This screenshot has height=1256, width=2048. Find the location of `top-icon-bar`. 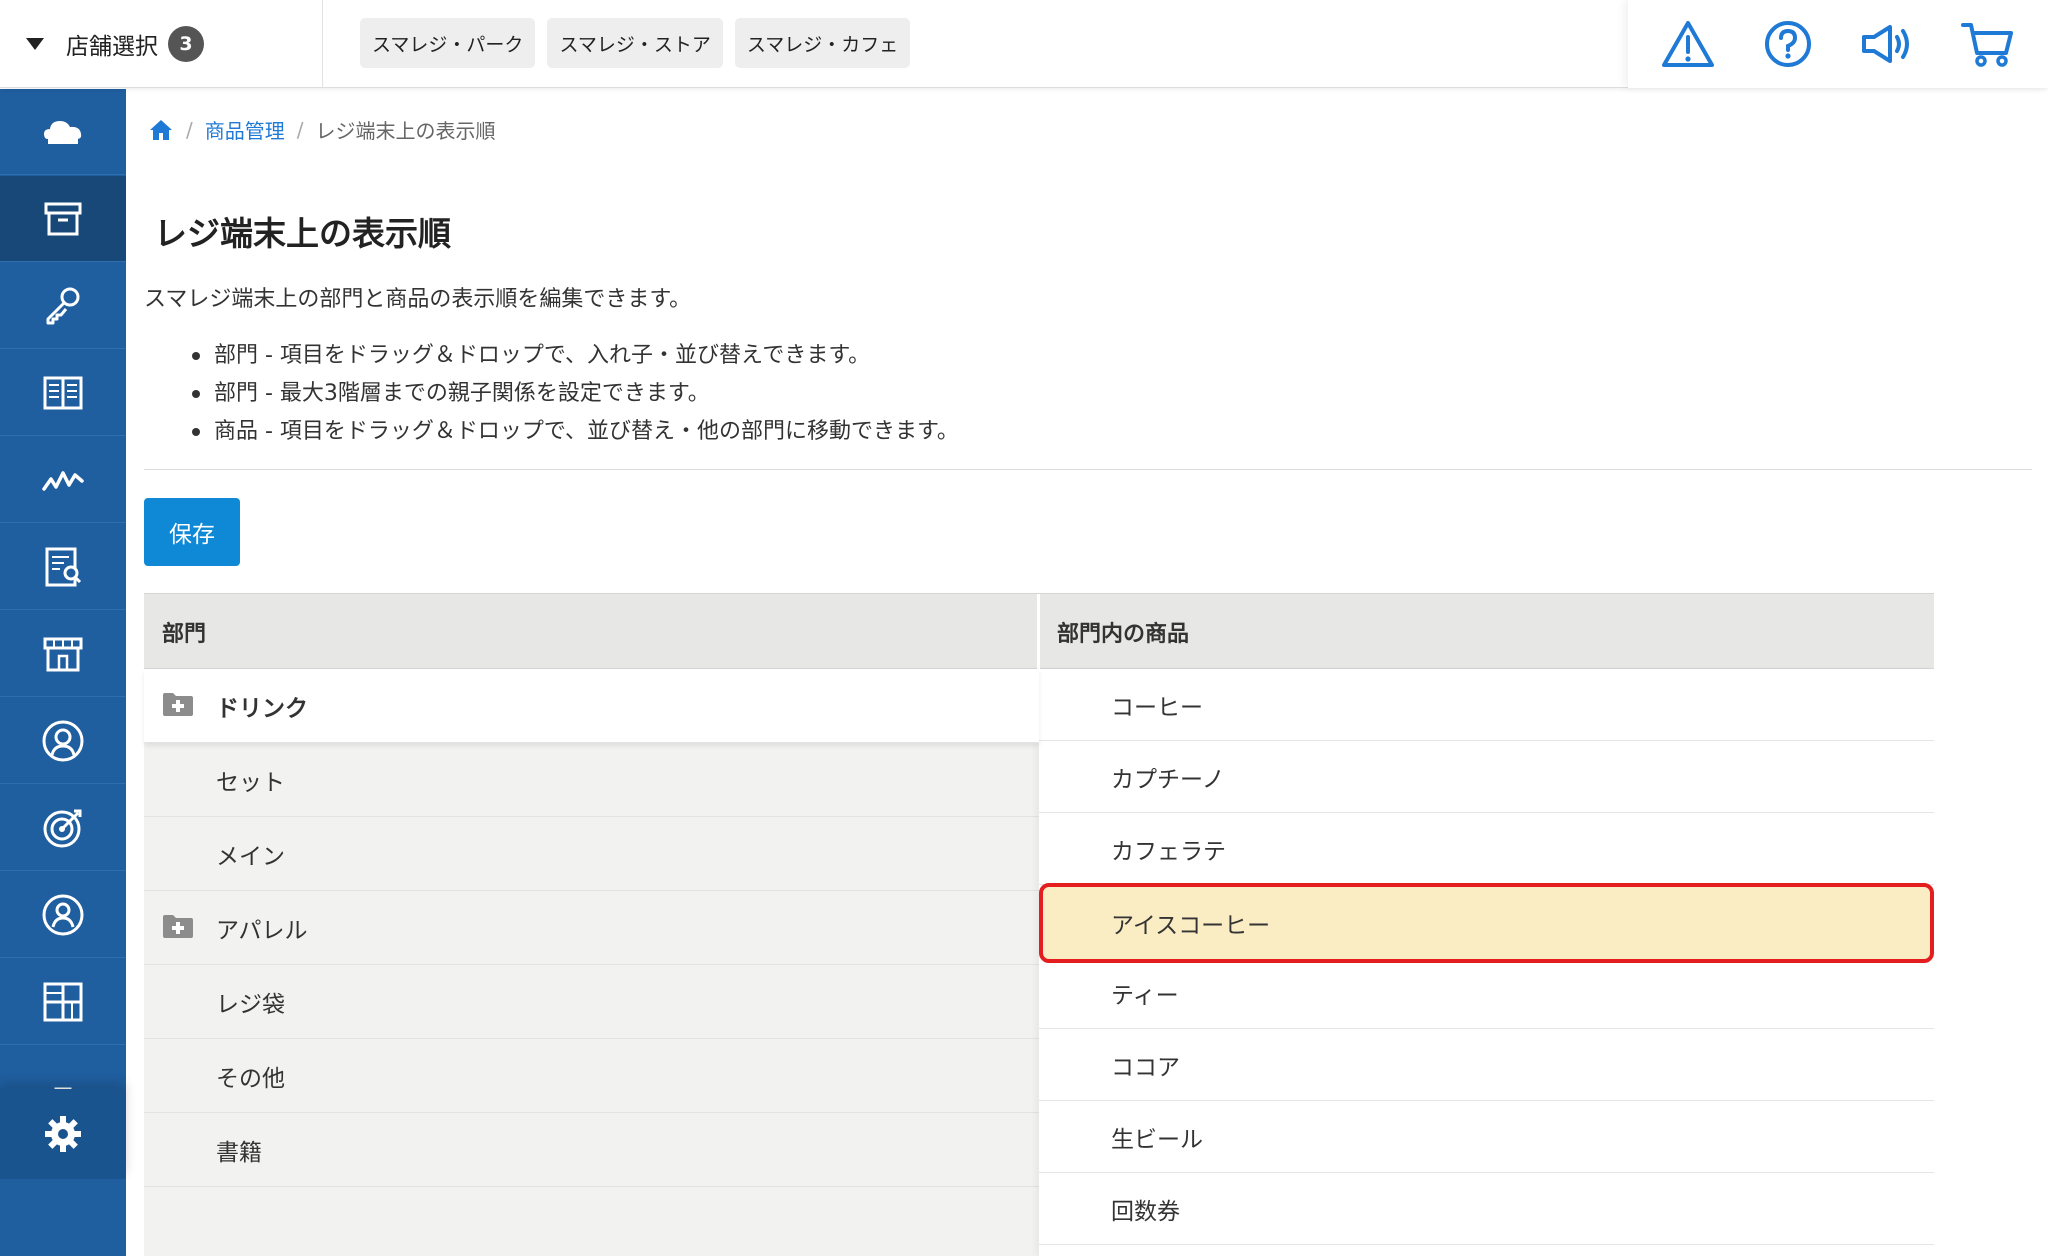

top-icon-bar is located at coordinates (1838, 44).